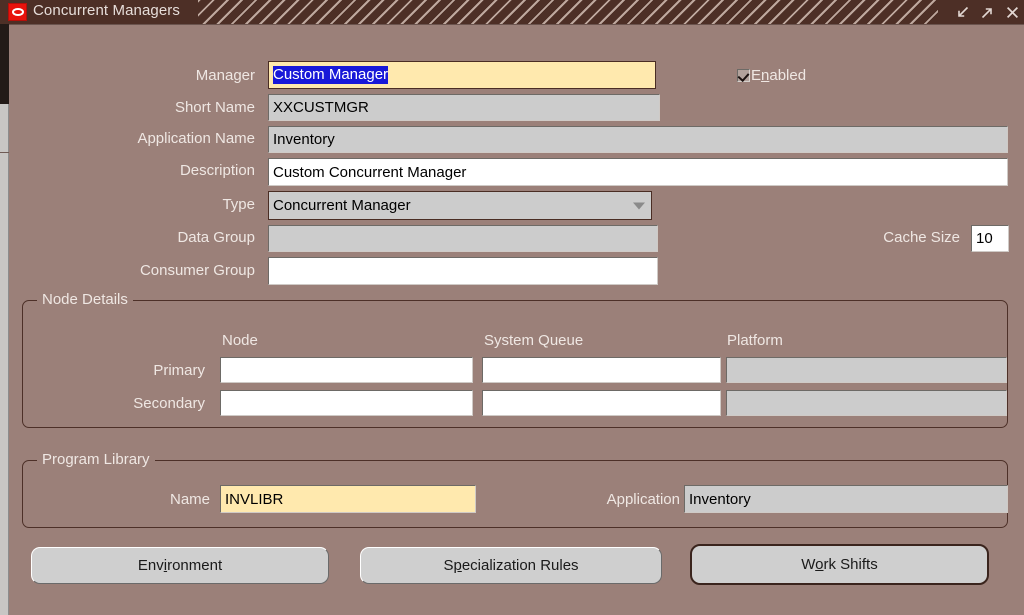 This screenshot has width=1024, height=615. What do you see at coordinates (196, 138) in the screenshot?
I see `application-name-label: Application Name` at bounding box center [196, 138].